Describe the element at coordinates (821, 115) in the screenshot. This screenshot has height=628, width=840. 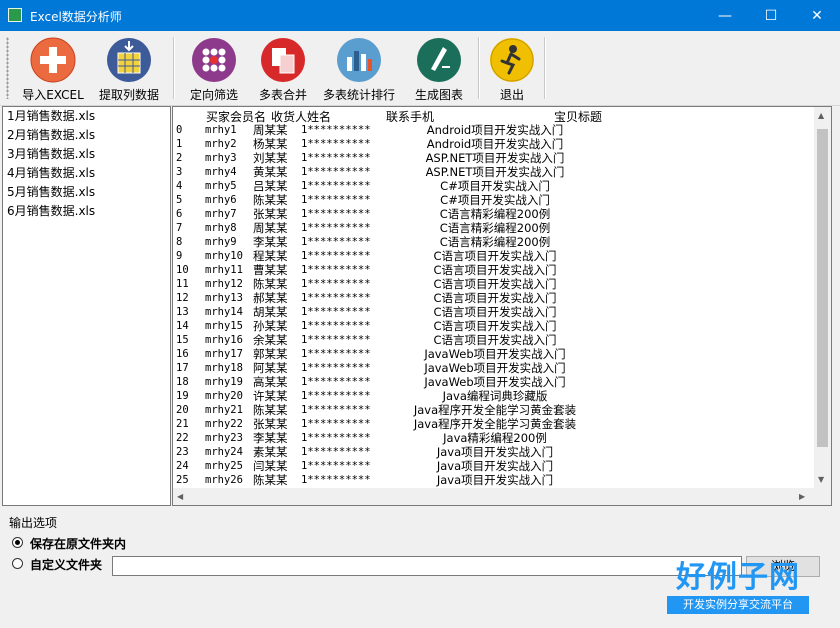
I see `scroll-up-icon: ▲` at that location.